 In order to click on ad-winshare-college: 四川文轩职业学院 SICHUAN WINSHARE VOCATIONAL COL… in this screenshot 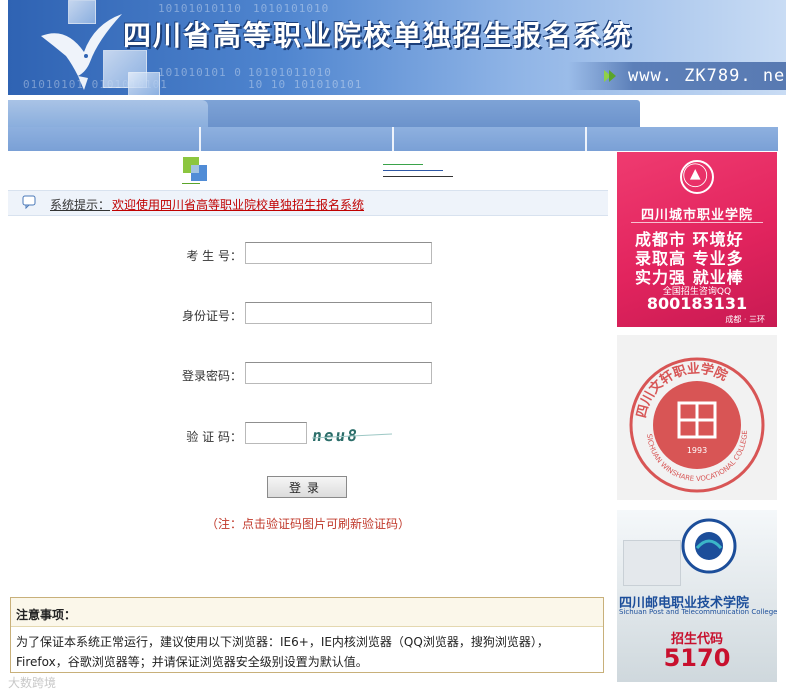, I will do `click(697, 417)`.